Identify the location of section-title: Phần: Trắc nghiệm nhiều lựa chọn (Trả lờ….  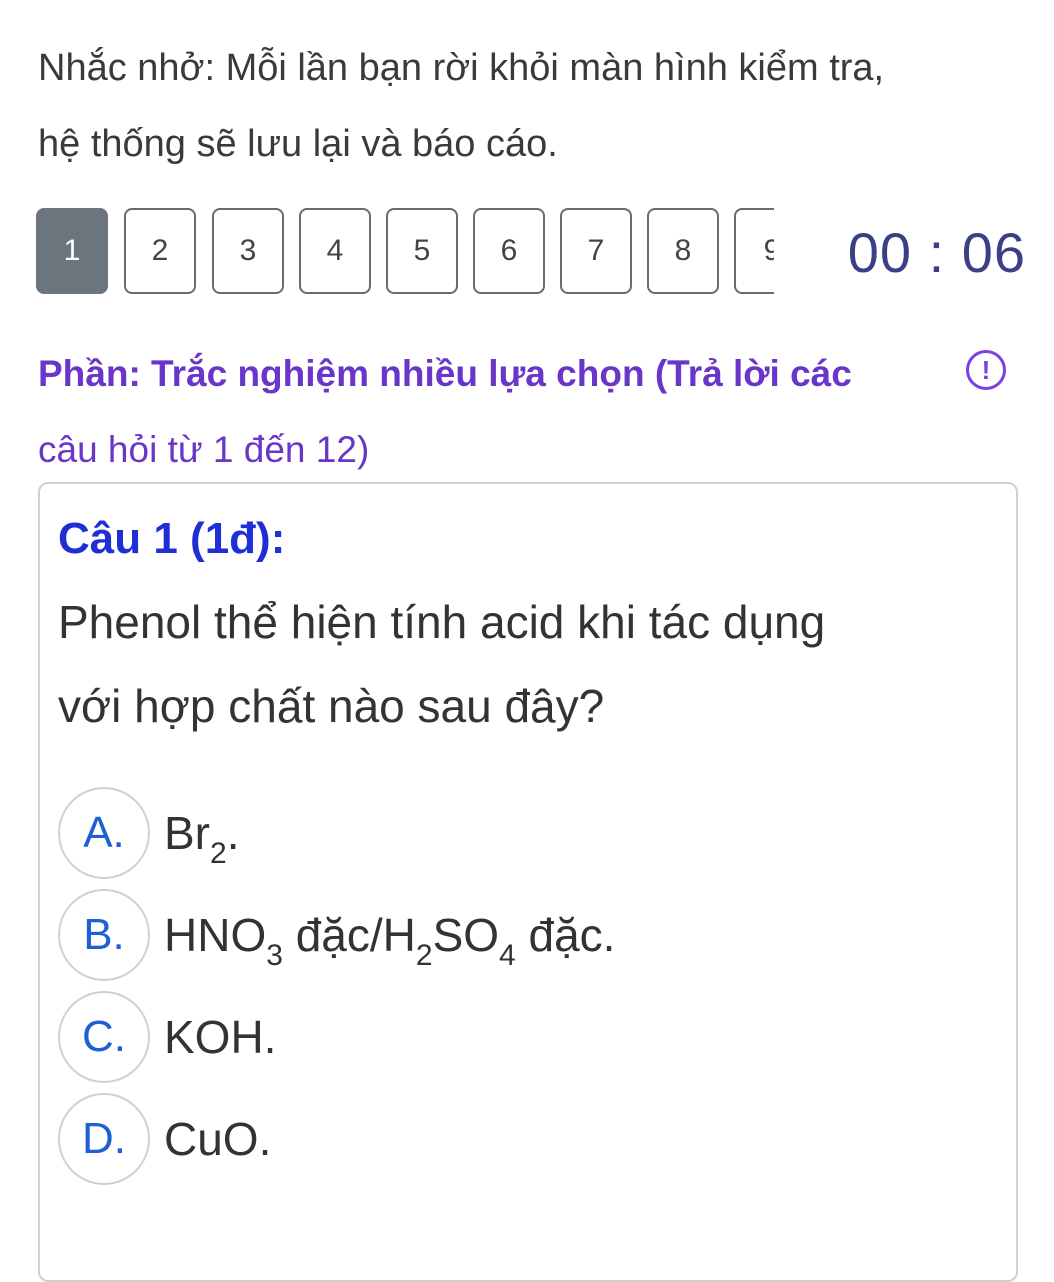
(488, 412).